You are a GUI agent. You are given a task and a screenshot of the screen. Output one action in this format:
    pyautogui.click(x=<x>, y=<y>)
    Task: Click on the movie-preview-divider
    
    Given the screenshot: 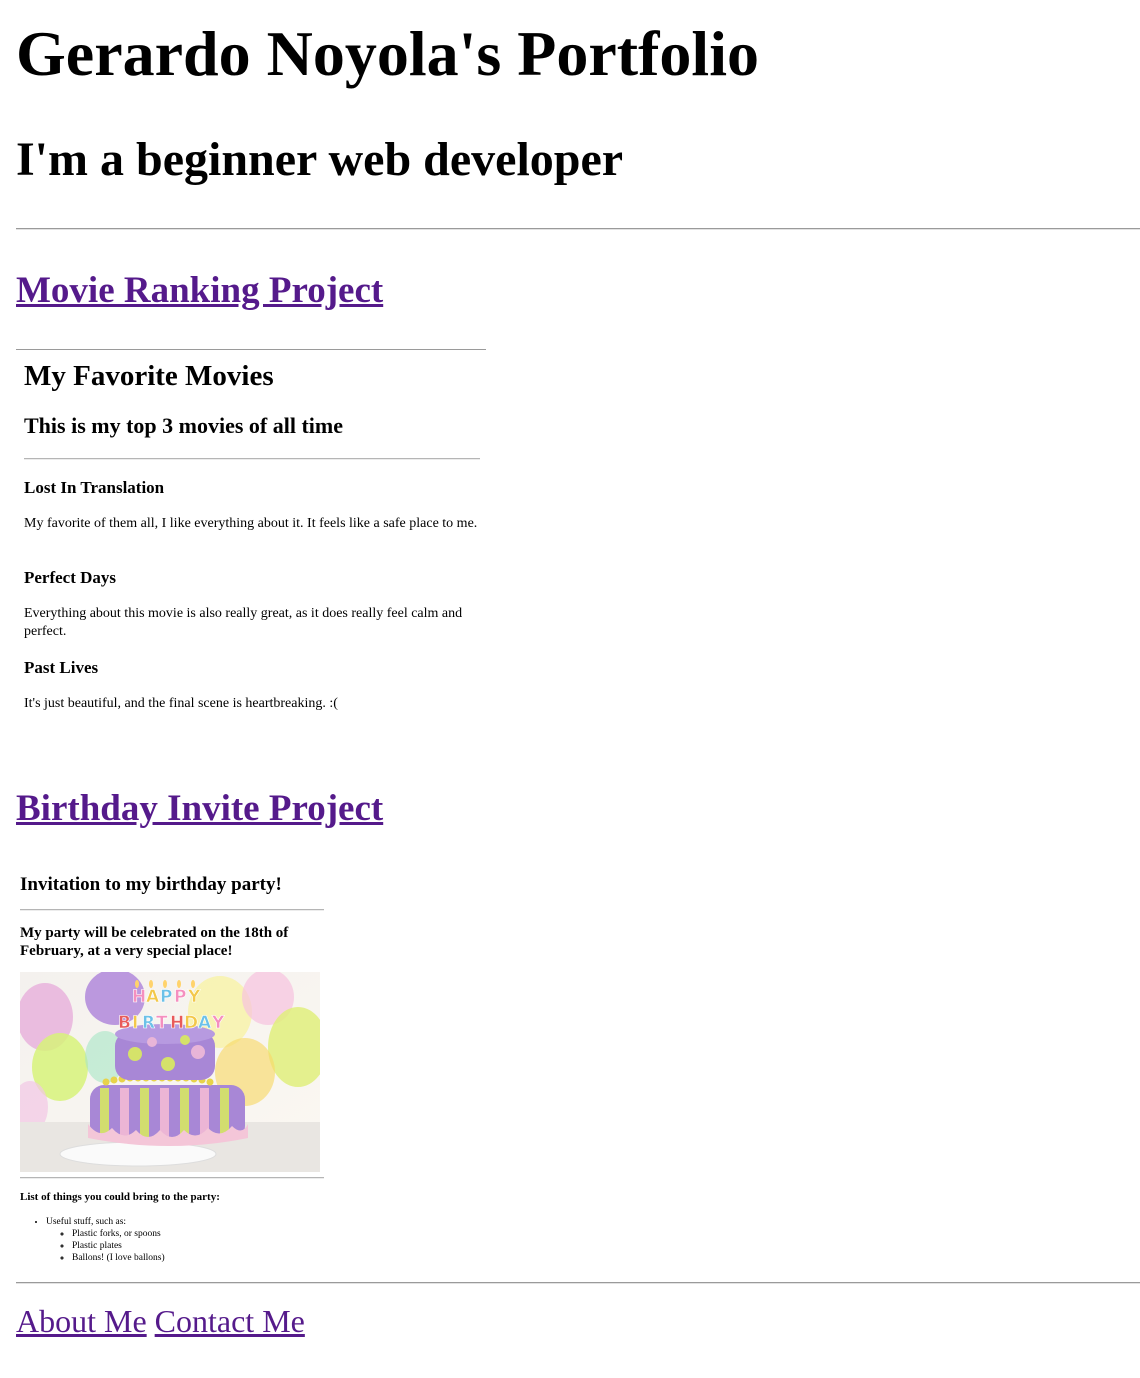 What is the action you would take?
    pyautogui.click(x=252, y=459)
    